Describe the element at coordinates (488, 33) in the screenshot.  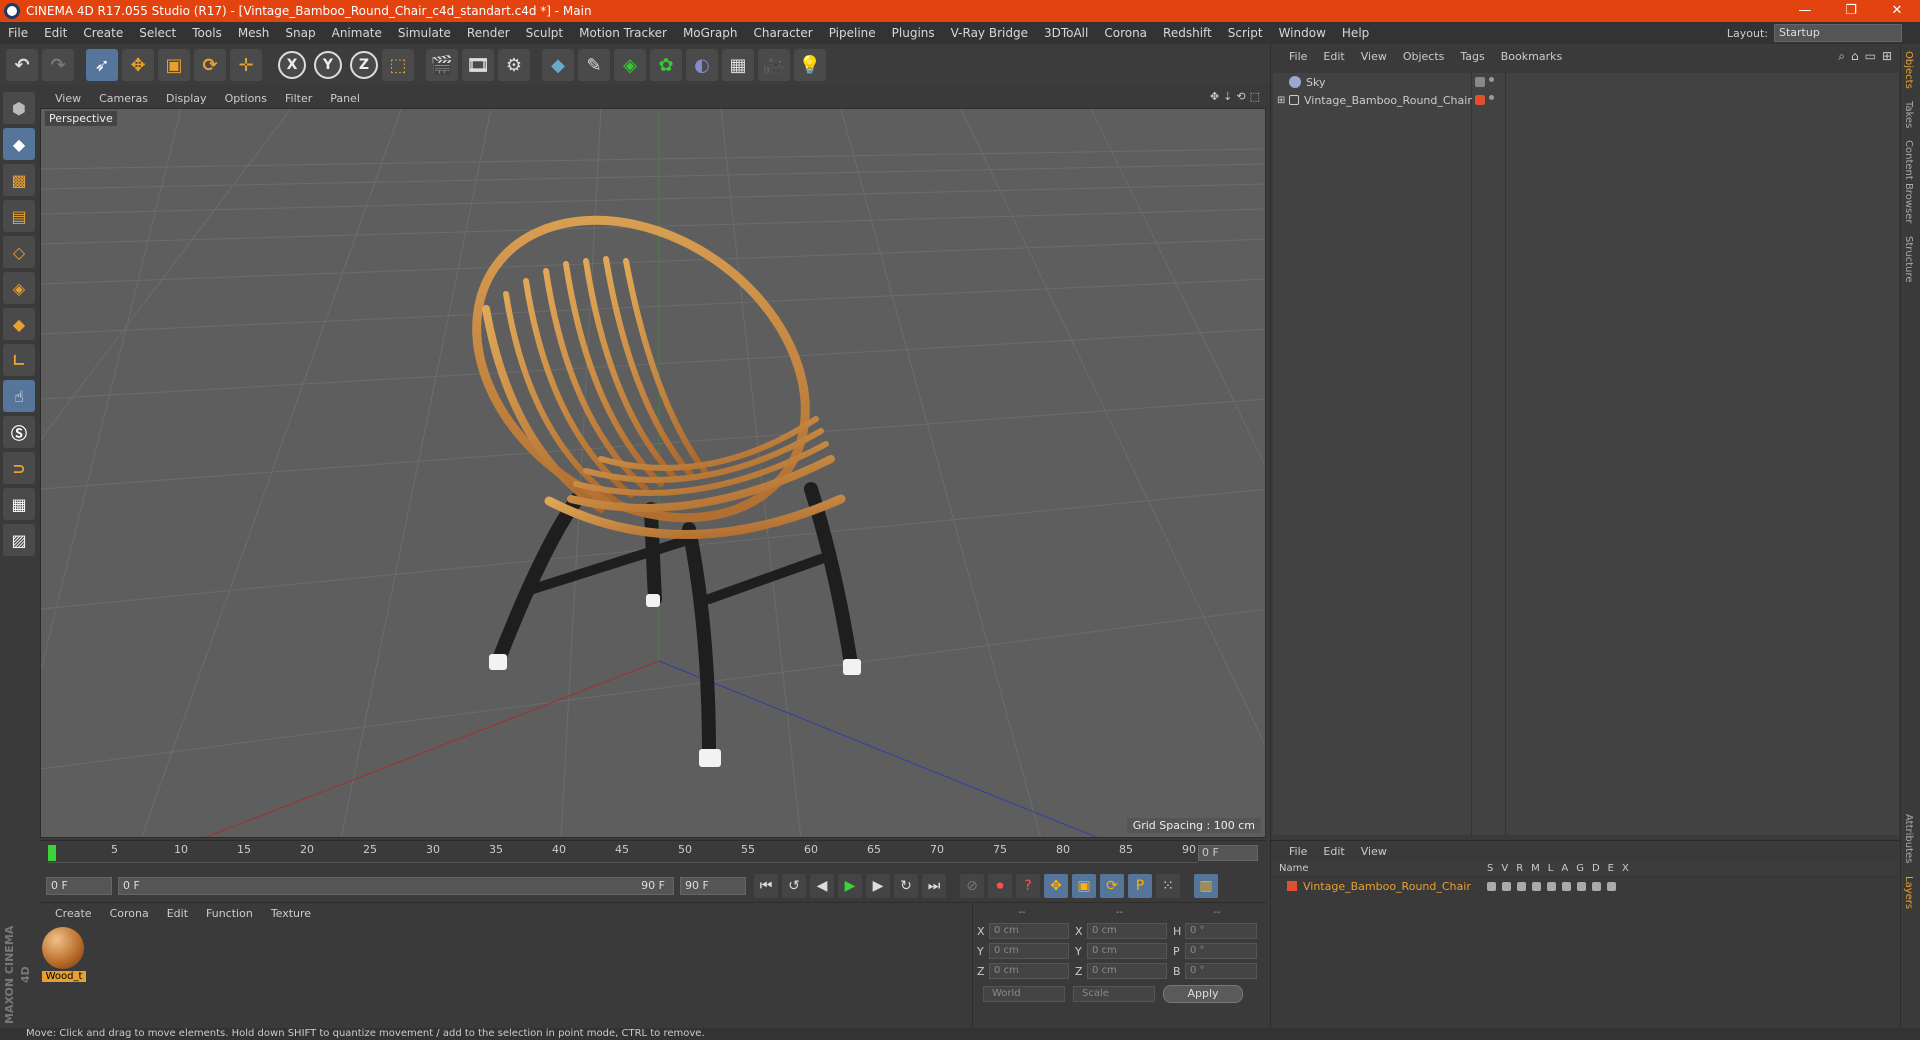
I see `menu-render: Render` at that location.